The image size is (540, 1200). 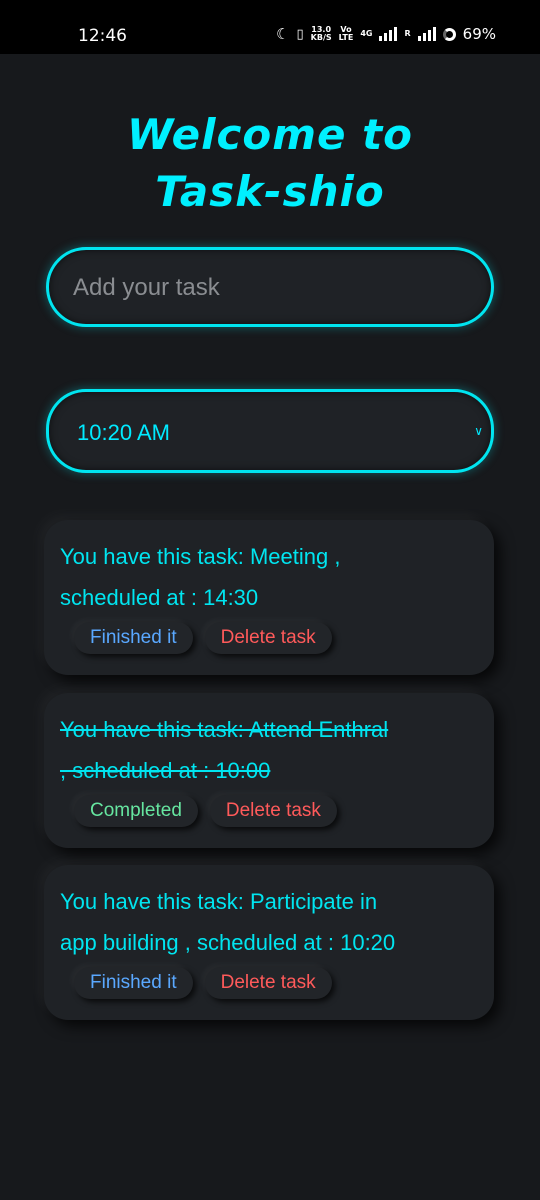 I want to click on volte-bottom: LTE, so click(x=346, y=37).